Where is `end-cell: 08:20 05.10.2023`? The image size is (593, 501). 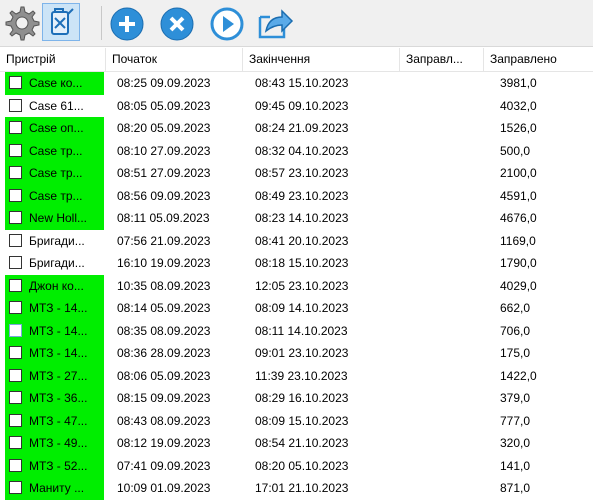
end-cell: 08:20 05.10.2023 is located at coordinates (302, 465).